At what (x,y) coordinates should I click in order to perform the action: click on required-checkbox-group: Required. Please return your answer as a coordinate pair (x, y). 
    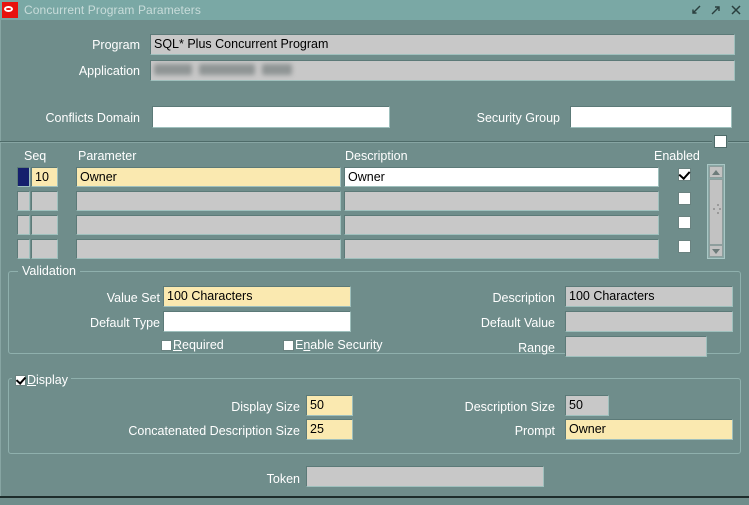
    Looking at the image, I should click on (192, 345).